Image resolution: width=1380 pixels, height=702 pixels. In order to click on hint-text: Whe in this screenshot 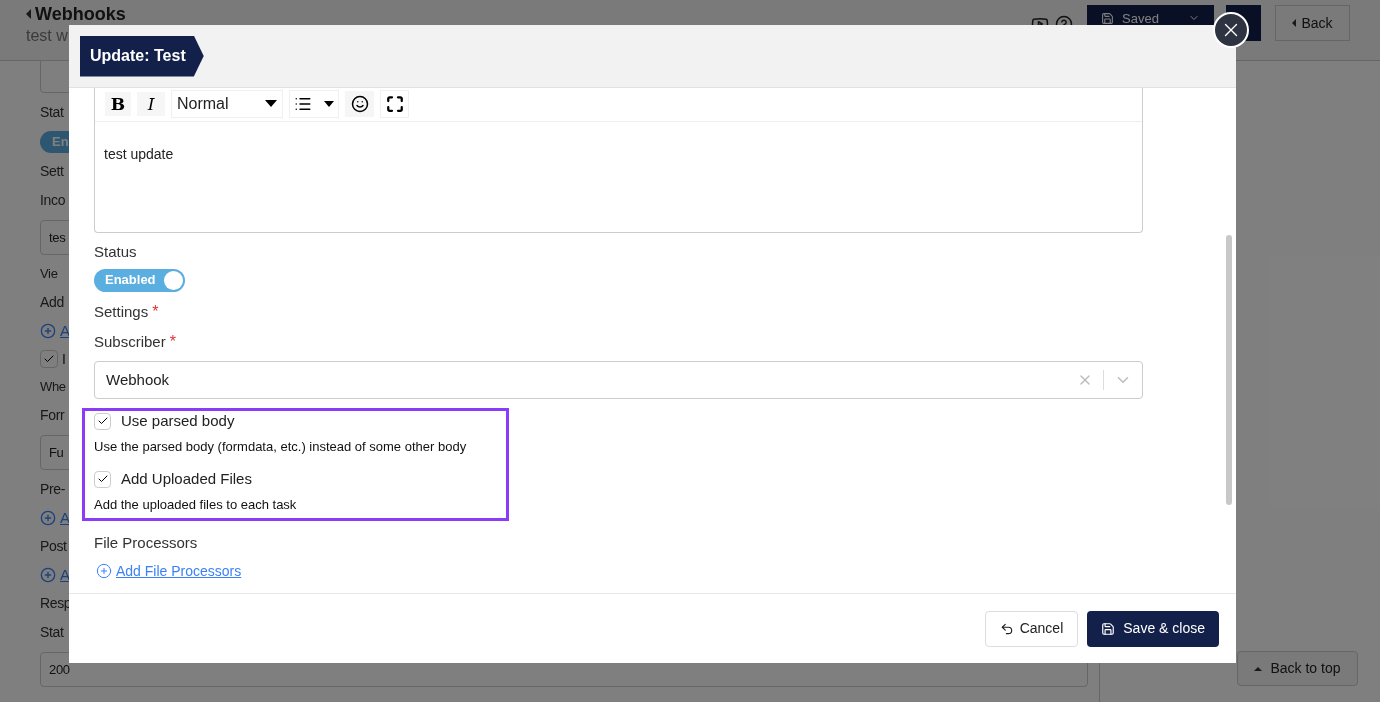, I will do `click(53, 387)`.